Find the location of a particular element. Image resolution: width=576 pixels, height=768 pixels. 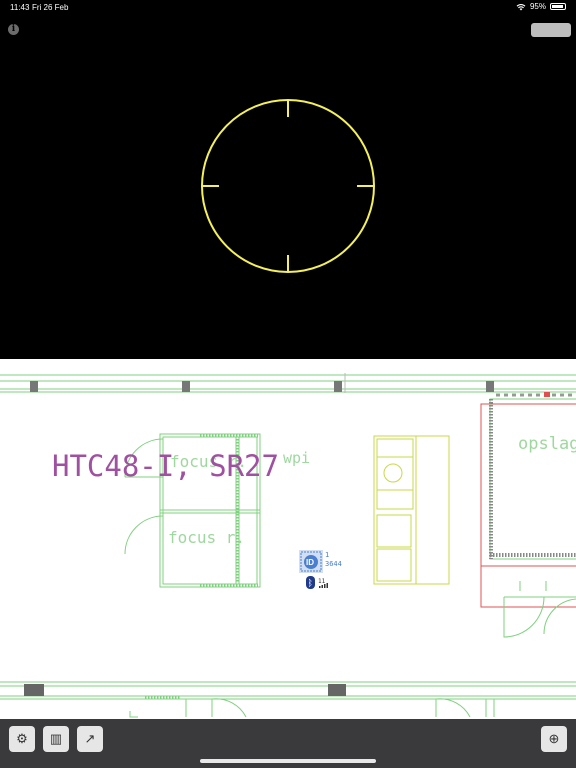

map-button: ▥ is located at coordinates (56, 739).